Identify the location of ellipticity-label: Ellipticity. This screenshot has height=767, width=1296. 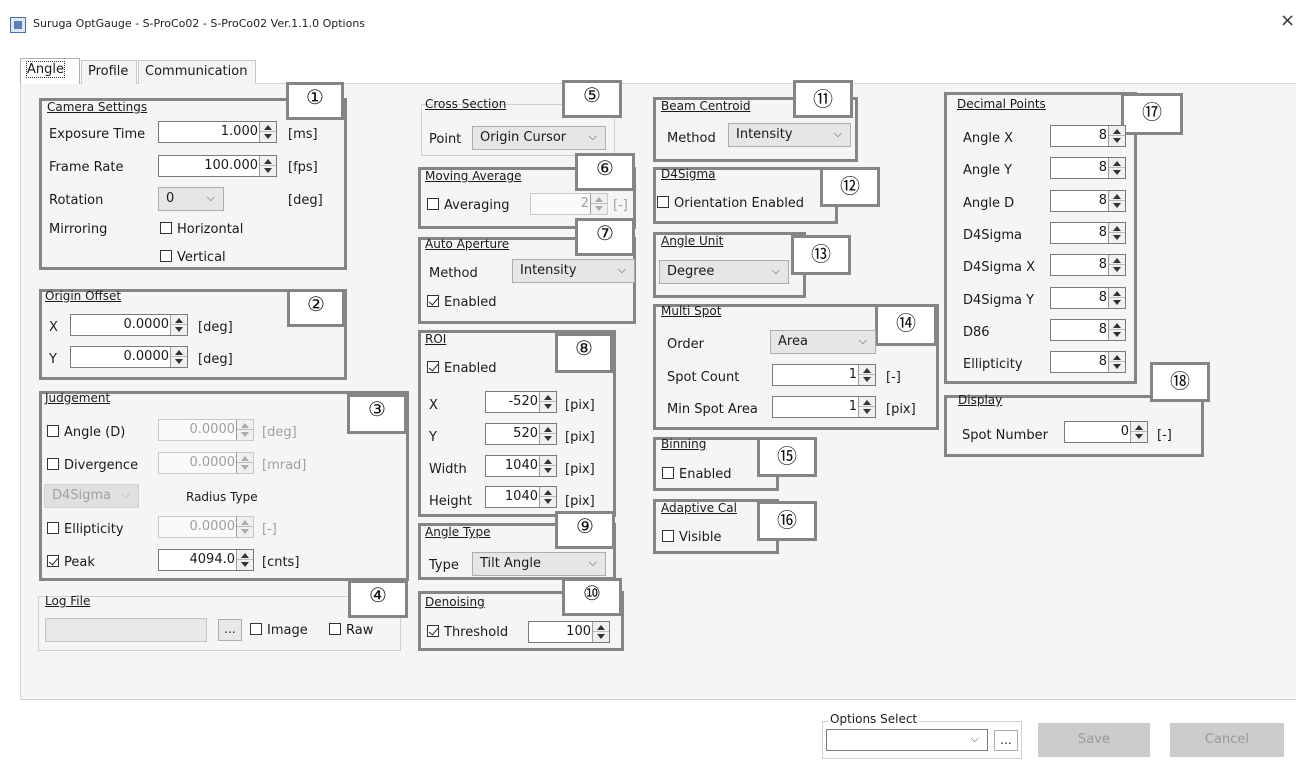
(94, 529).